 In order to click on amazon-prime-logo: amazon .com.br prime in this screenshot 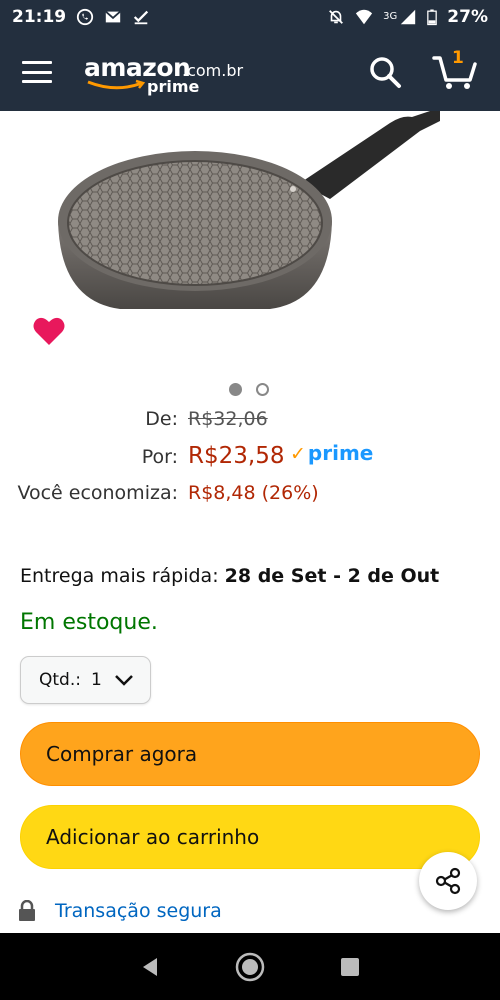, I will do `click(169, 72)`.